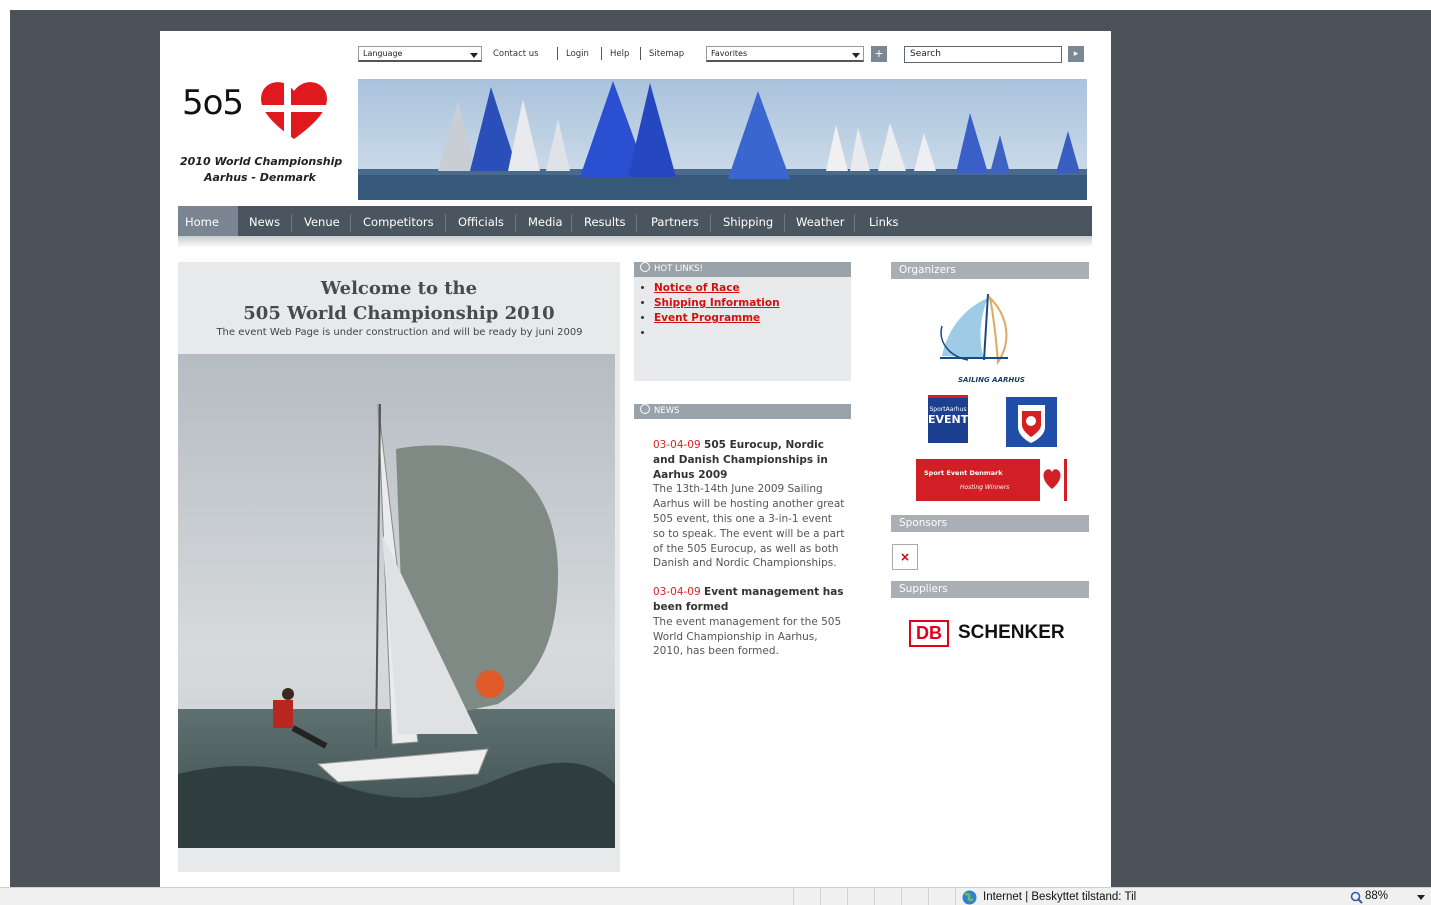  What do you see at coordinates (516, 54) in the screenshot?
I see `contact-link: Contact us` at bounding box center [516, 54].